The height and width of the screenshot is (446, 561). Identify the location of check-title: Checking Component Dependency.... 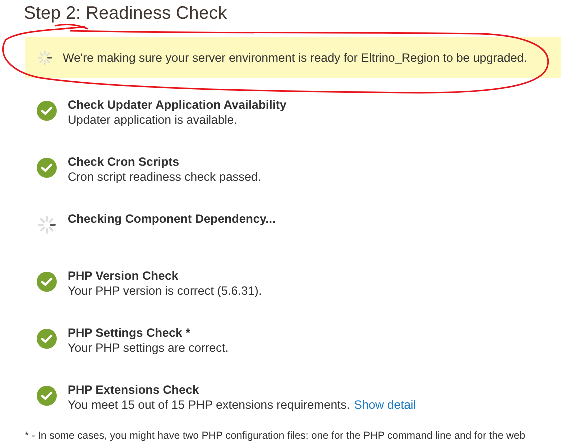
(172, 219).